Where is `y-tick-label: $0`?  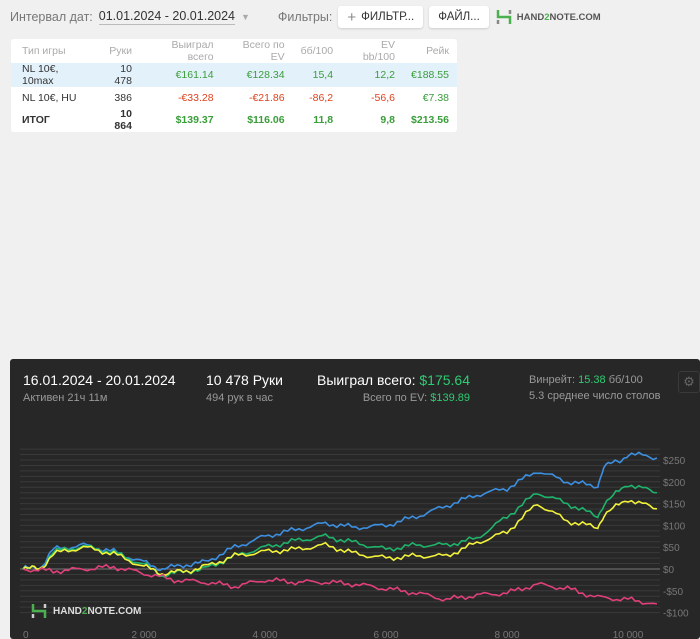 y-tick-label: $0 is located at coordinates (669, 570).